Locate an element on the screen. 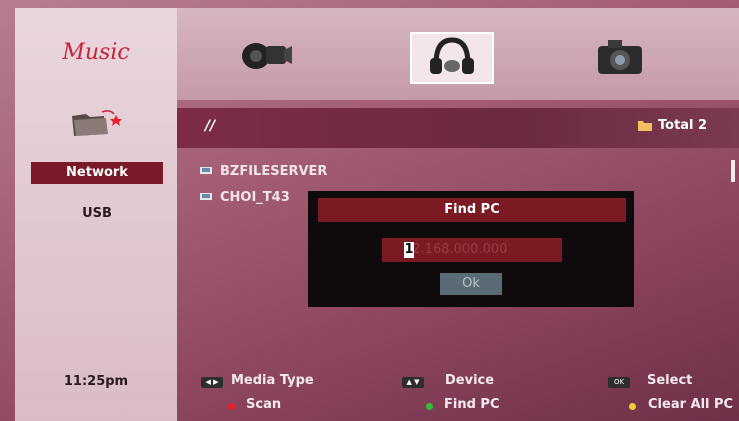 The height and width of the screenshot is (421, 739). hint-find-pc: Find PC is located at coordinates (472, 404).